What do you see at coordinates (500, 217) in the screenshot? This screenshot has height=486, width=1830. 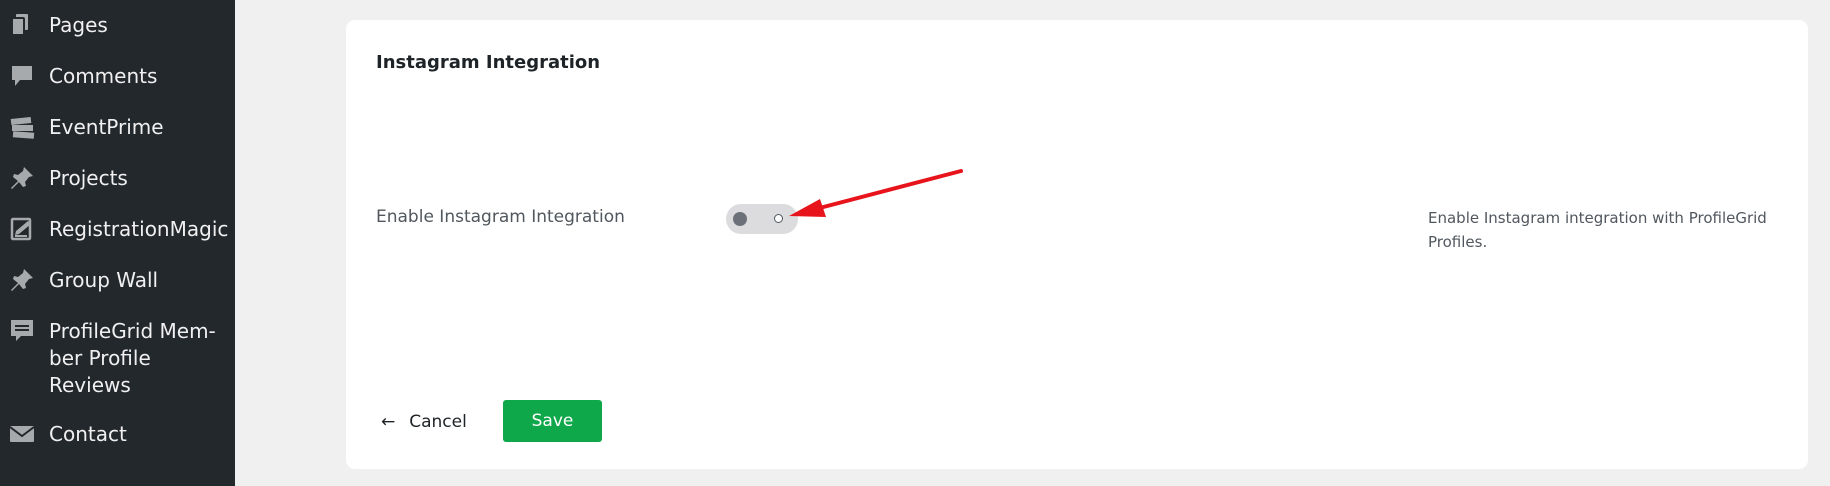 I see `enable-instagram-label: Enable Instagram Integration` at bounding box center [500, 217].